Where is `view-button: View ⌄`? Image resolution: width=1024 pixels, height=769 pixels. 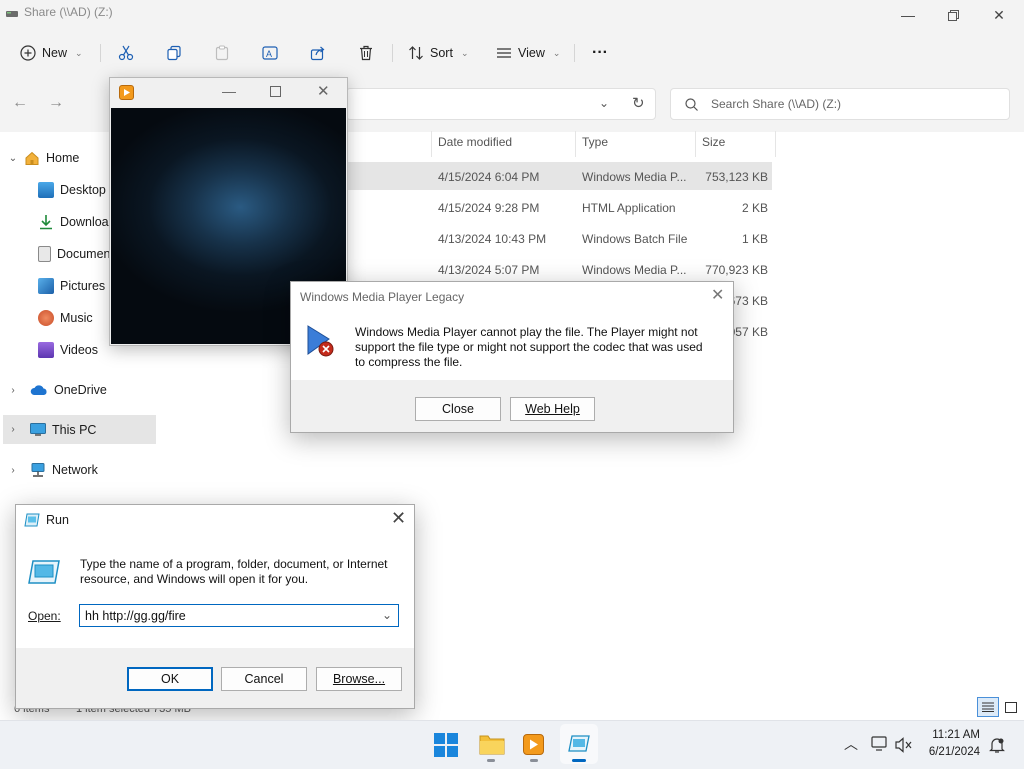 view-button: View ⌄ is located at coordinates (528, 53).